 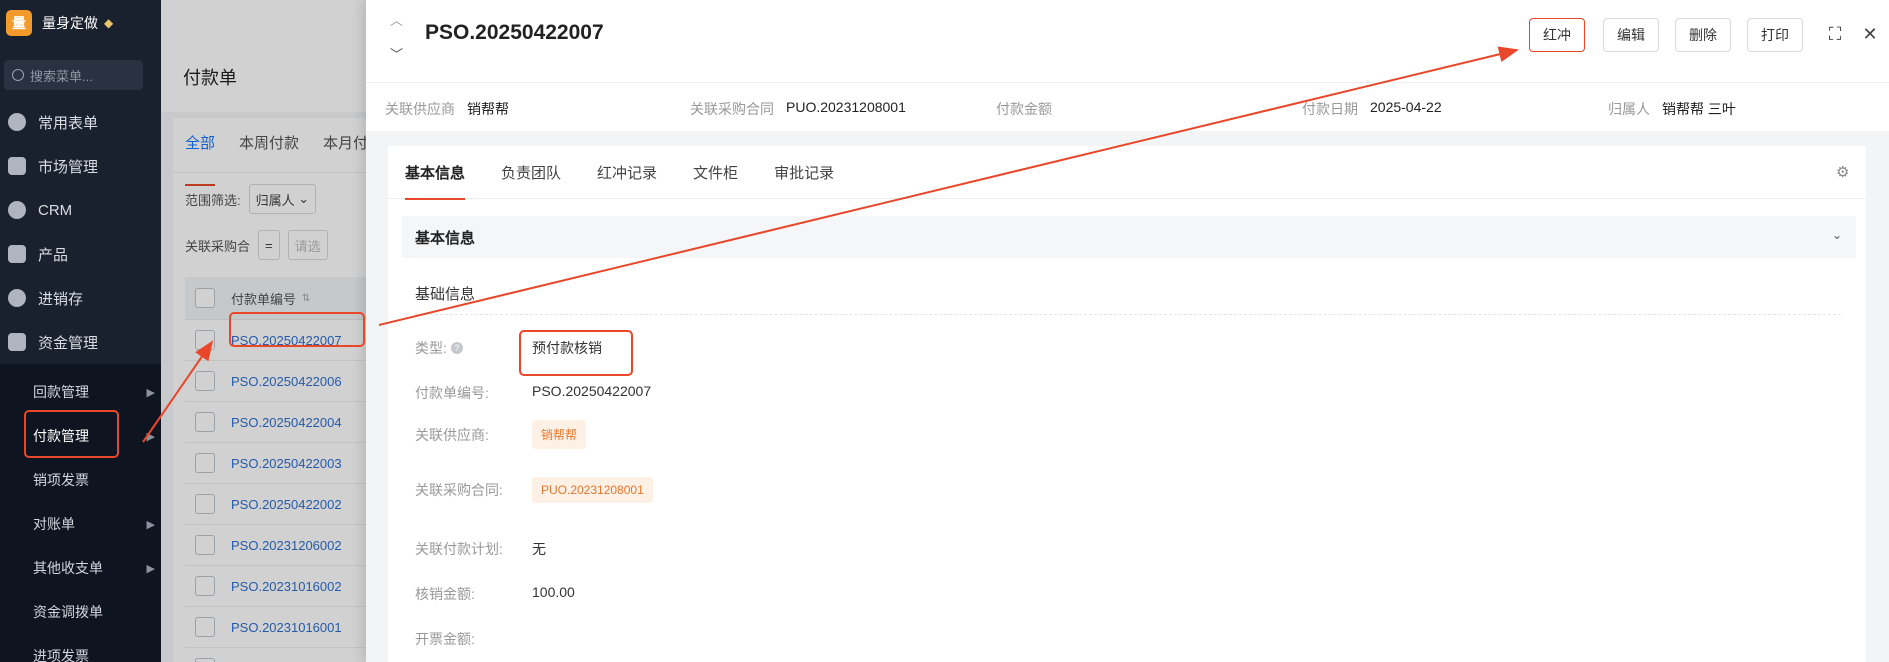 What do you see at coordinates (68, 612) in the screenshot?
I see `submenu-label: 资金调拨单` at bounding box center [68, 612].